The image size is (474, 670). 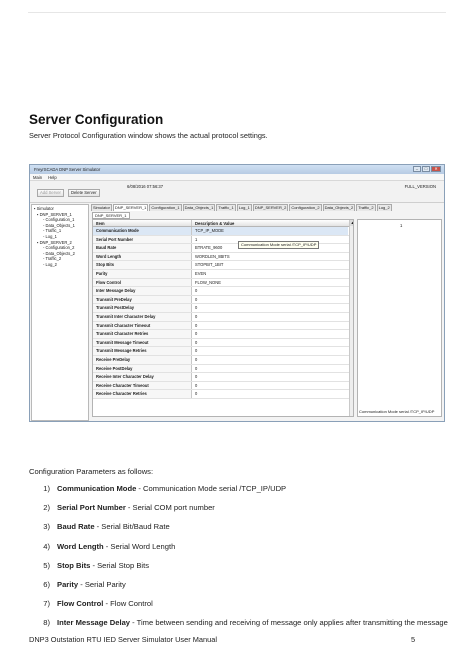 What do you see at coordinates (384, 207) in the screenshot?
I see `tab-log-2: Log_2` at bounding box center [384, 207].